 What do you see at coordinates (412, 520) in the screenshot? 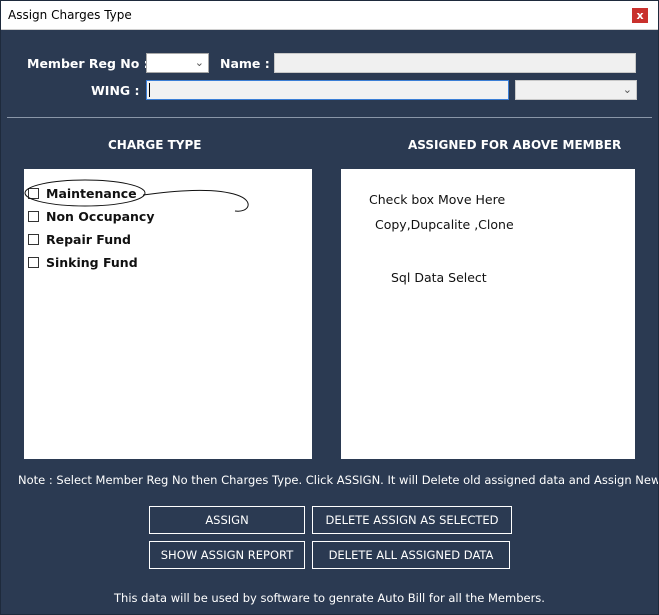
I see `delete-assign-selected-button: DELETE ASSIGN AS SELECTED` at bounding box center [412, 520].